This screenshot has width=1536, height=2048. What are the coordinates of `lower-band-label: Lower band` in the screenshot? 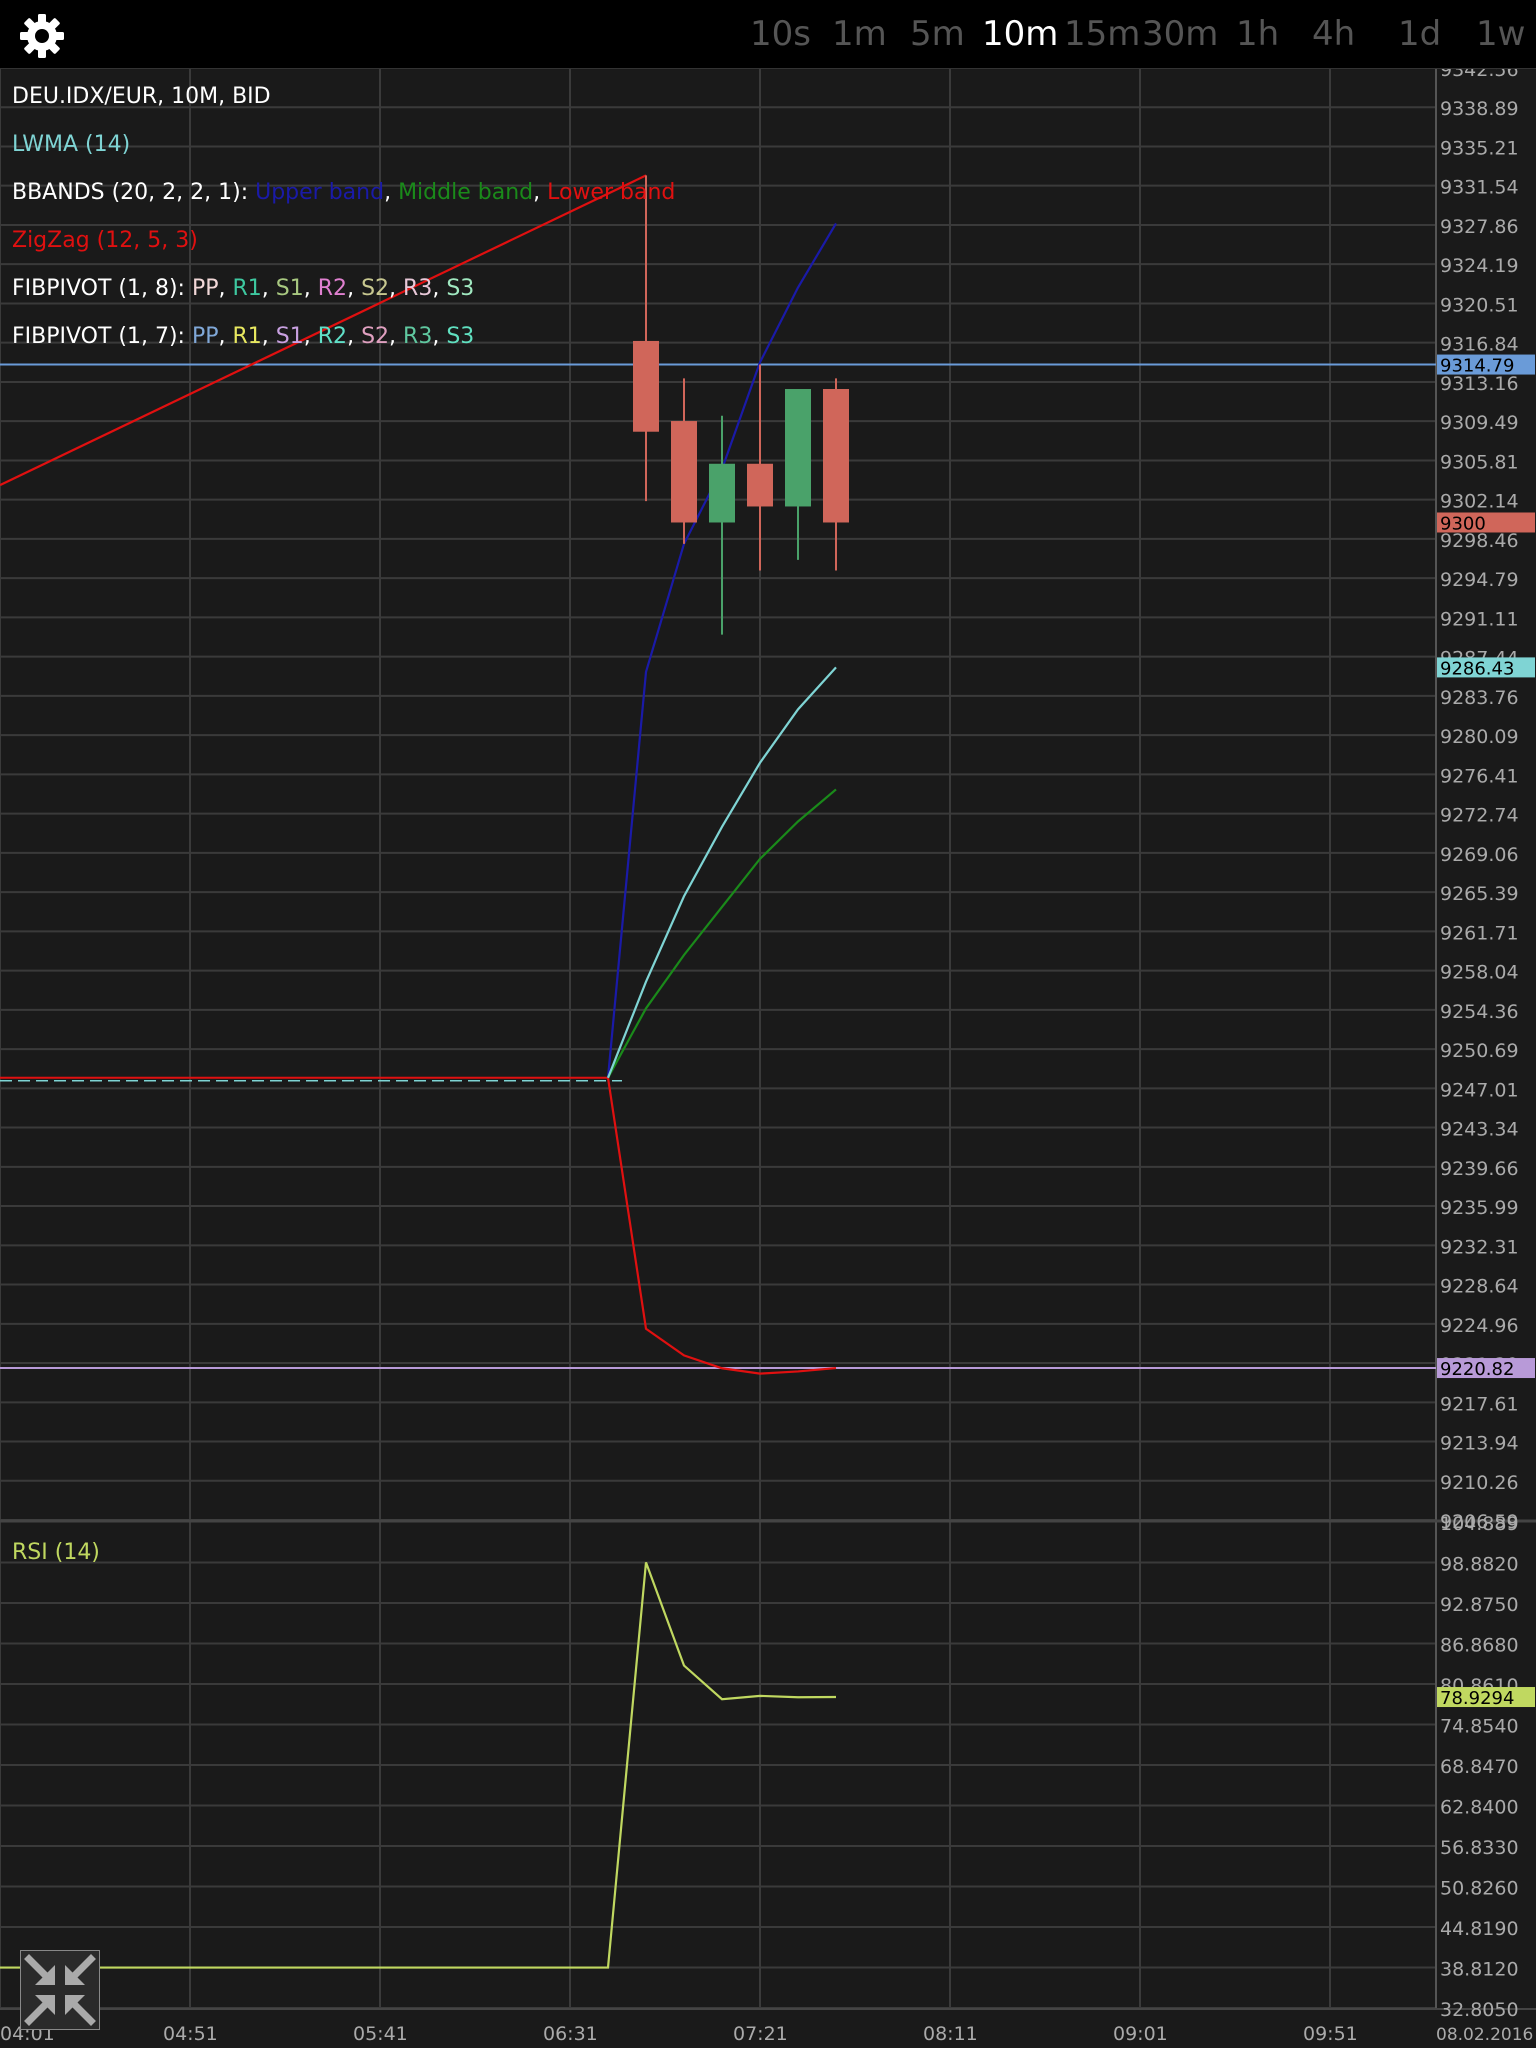 It's located at (611, 192).